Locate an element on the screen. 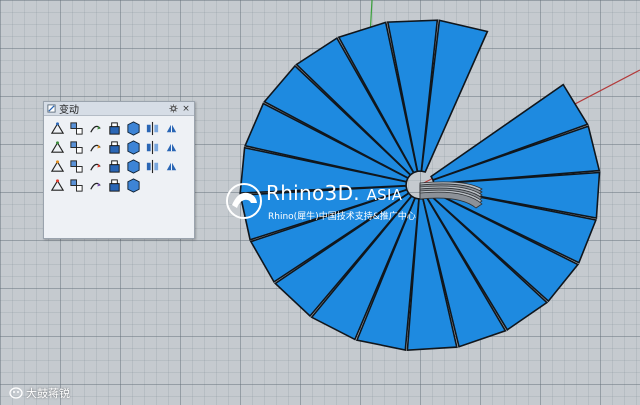  toolbar-app-icon is located at coordinates (51, 108).